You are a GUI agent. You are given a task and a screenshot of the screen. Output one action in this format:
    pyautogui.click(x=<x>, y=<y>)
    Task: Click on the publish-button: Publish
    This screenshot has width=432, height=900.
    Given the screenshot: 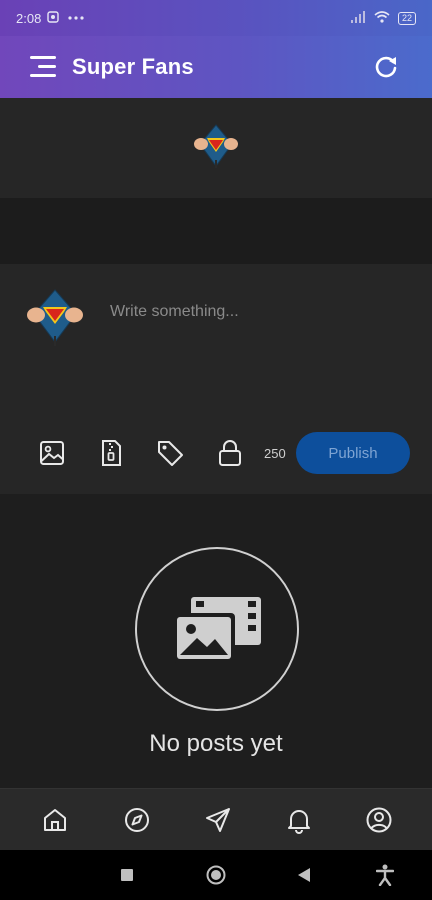 What is the action you would take?
    pyautogui.click(x=353, y=453)
    